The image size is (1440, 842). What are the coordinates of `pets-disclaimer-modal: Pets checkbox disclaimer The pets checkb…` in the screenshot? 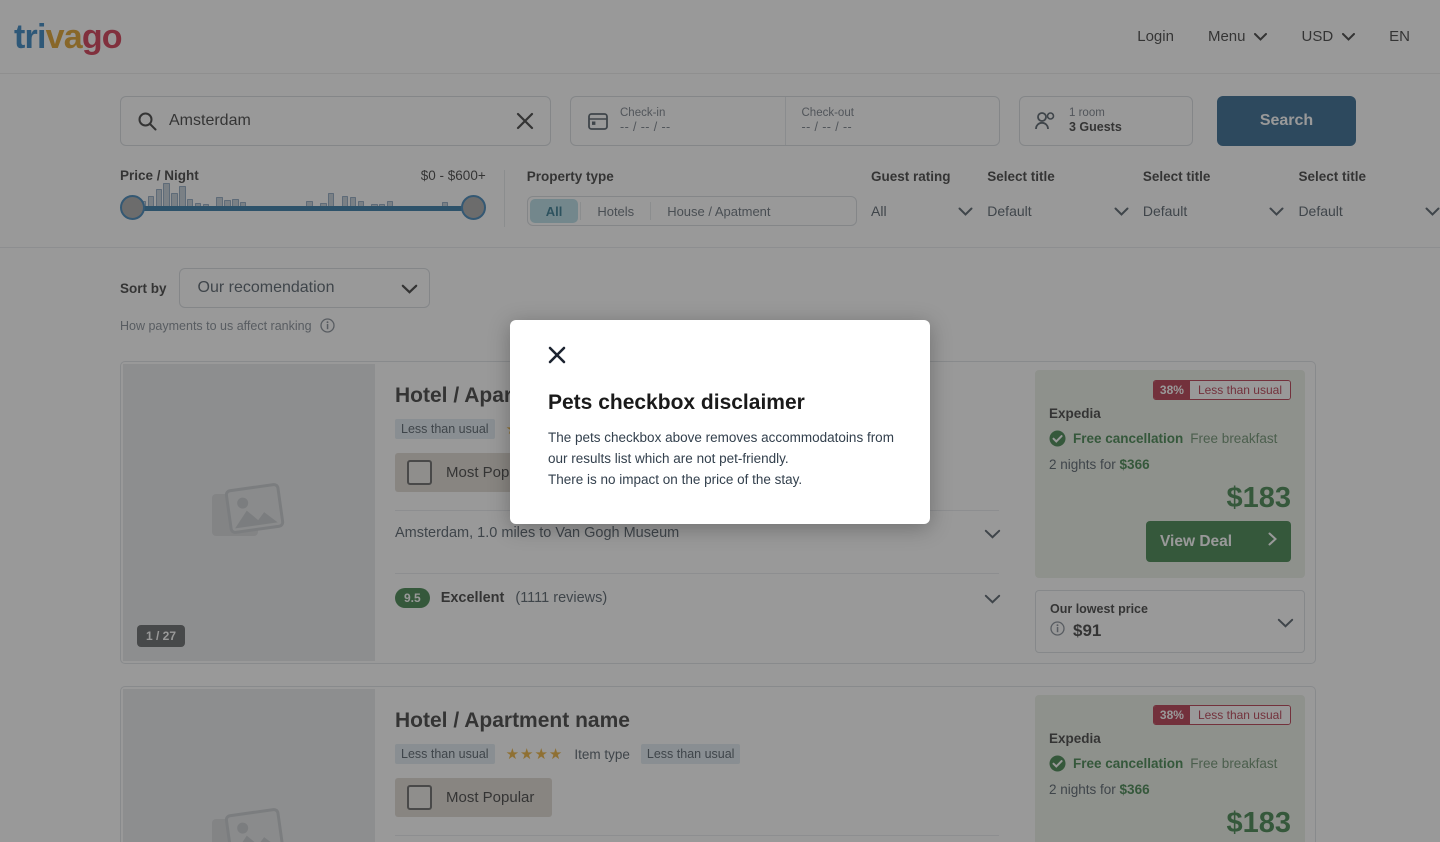 It's located at (720, 422).